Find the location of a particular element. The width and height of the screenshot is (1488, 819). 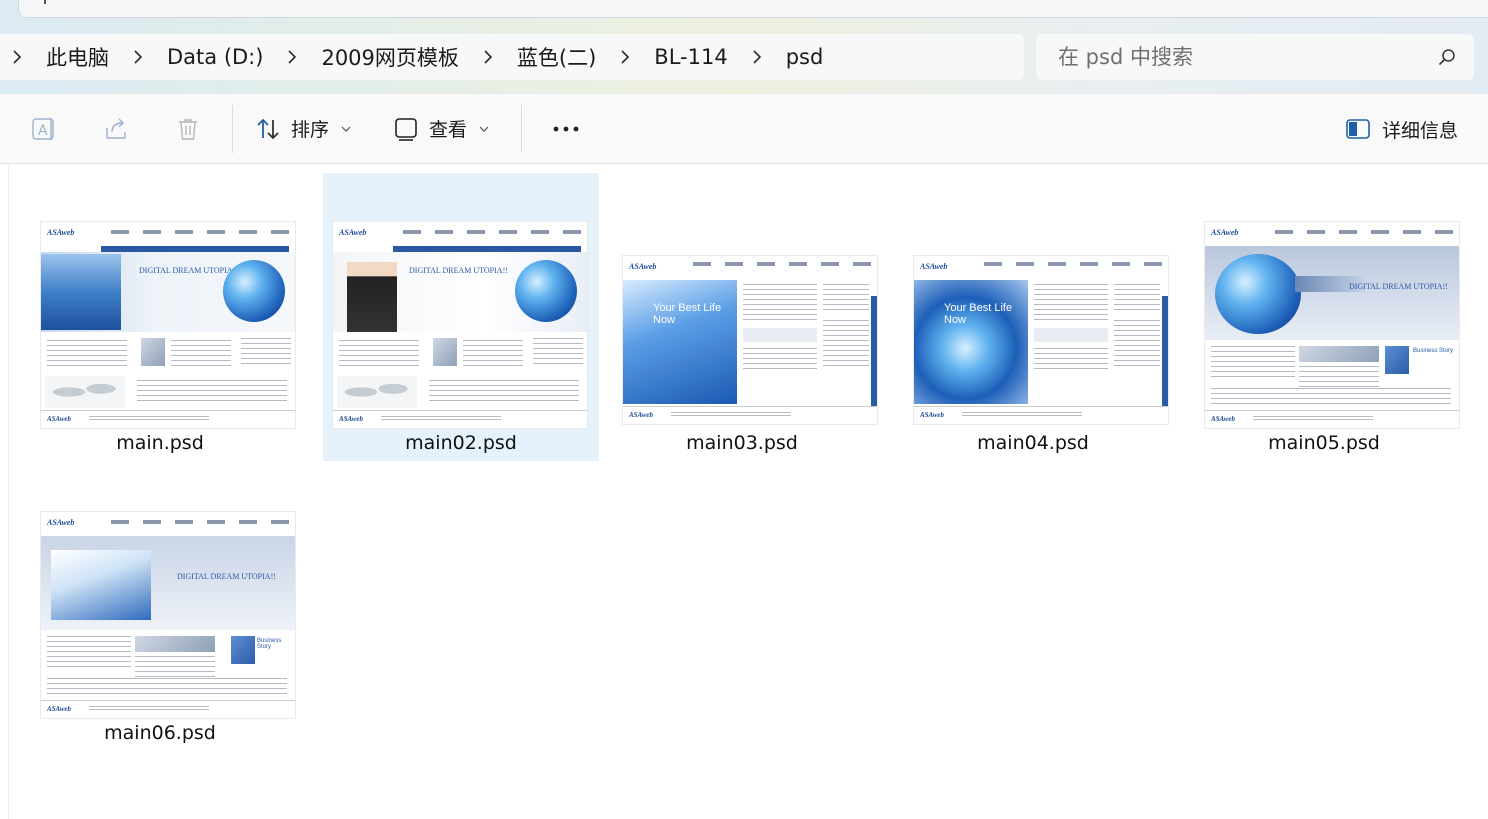

breadcrumb-templates: 2009网页模板 is located at coordinates (389, 57).